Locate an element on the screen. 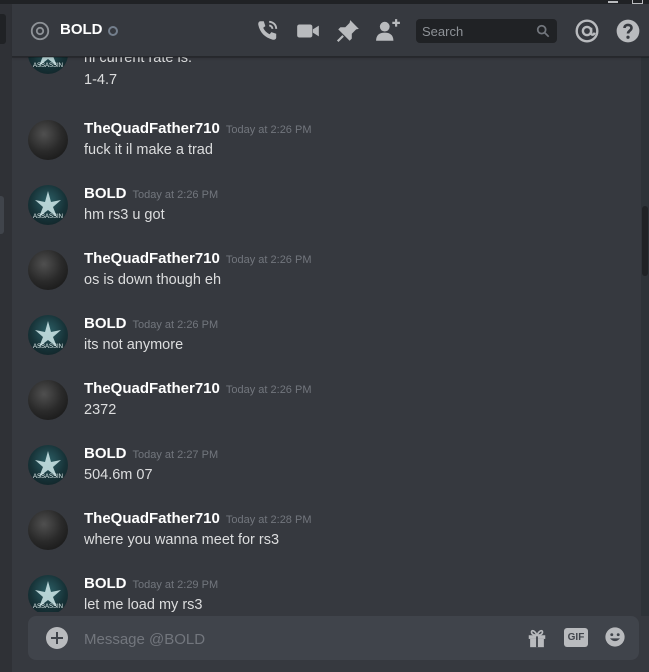 The height and width of the screenshot is (672, 649). search-bar: Search is located at coordinates (486, 31).